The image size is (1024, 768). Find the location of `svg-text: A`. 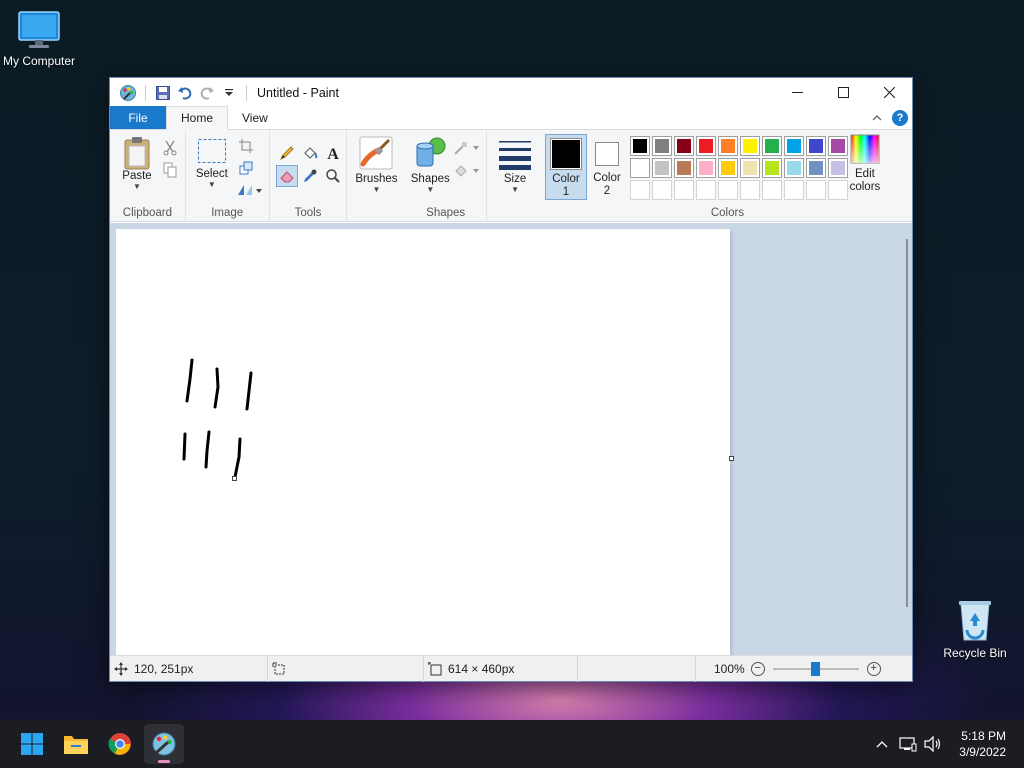

svg-text: A is located at coordinates (333, 153).